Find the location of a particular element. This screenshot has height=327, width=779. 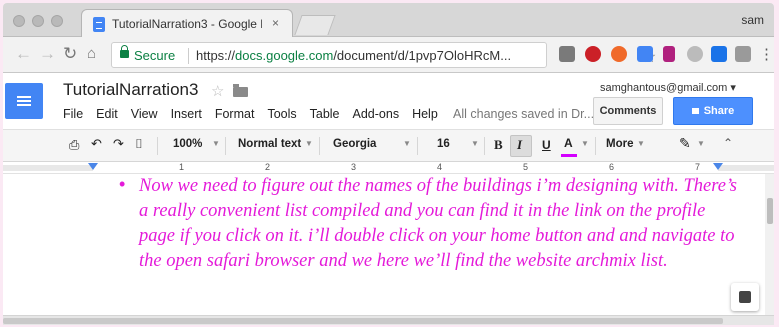

tab-title: TutorialNarration3 - Google Do is located at coordinates (187, 24).